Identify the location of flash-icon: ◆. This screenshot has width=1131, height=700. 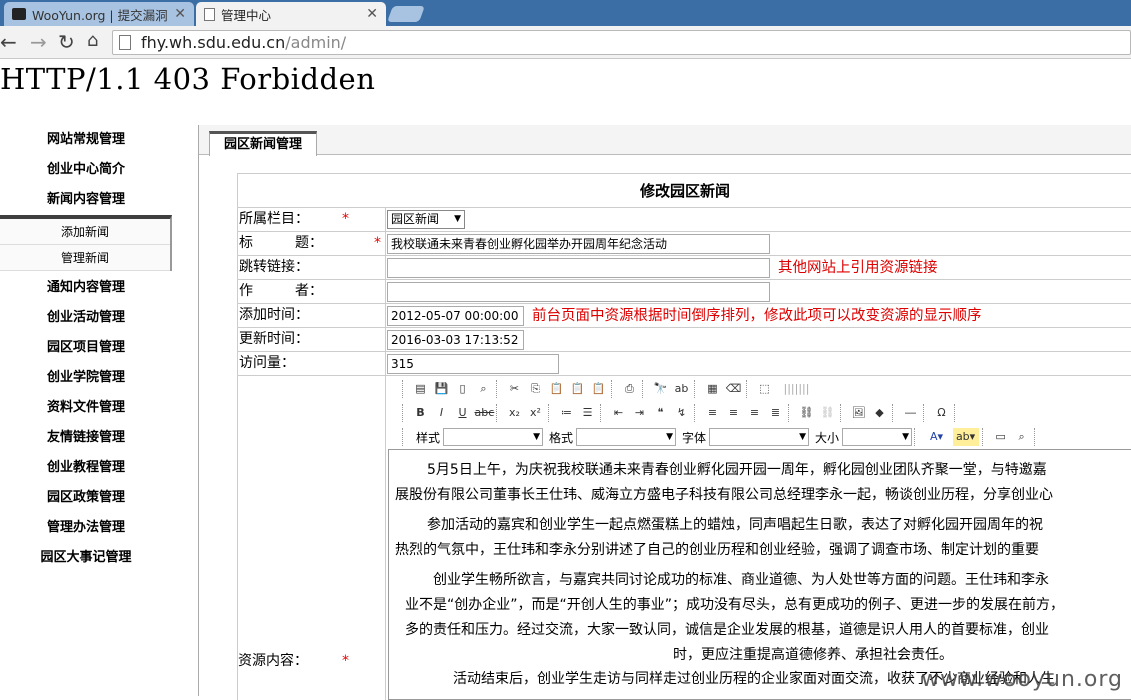
(880, 413).